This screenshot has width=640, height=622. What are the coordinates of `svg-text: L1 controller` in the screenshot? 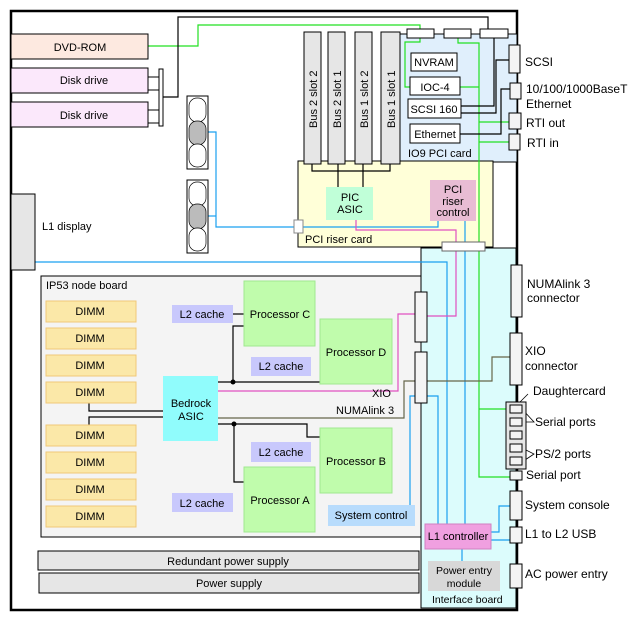 It's located at (458, 537).